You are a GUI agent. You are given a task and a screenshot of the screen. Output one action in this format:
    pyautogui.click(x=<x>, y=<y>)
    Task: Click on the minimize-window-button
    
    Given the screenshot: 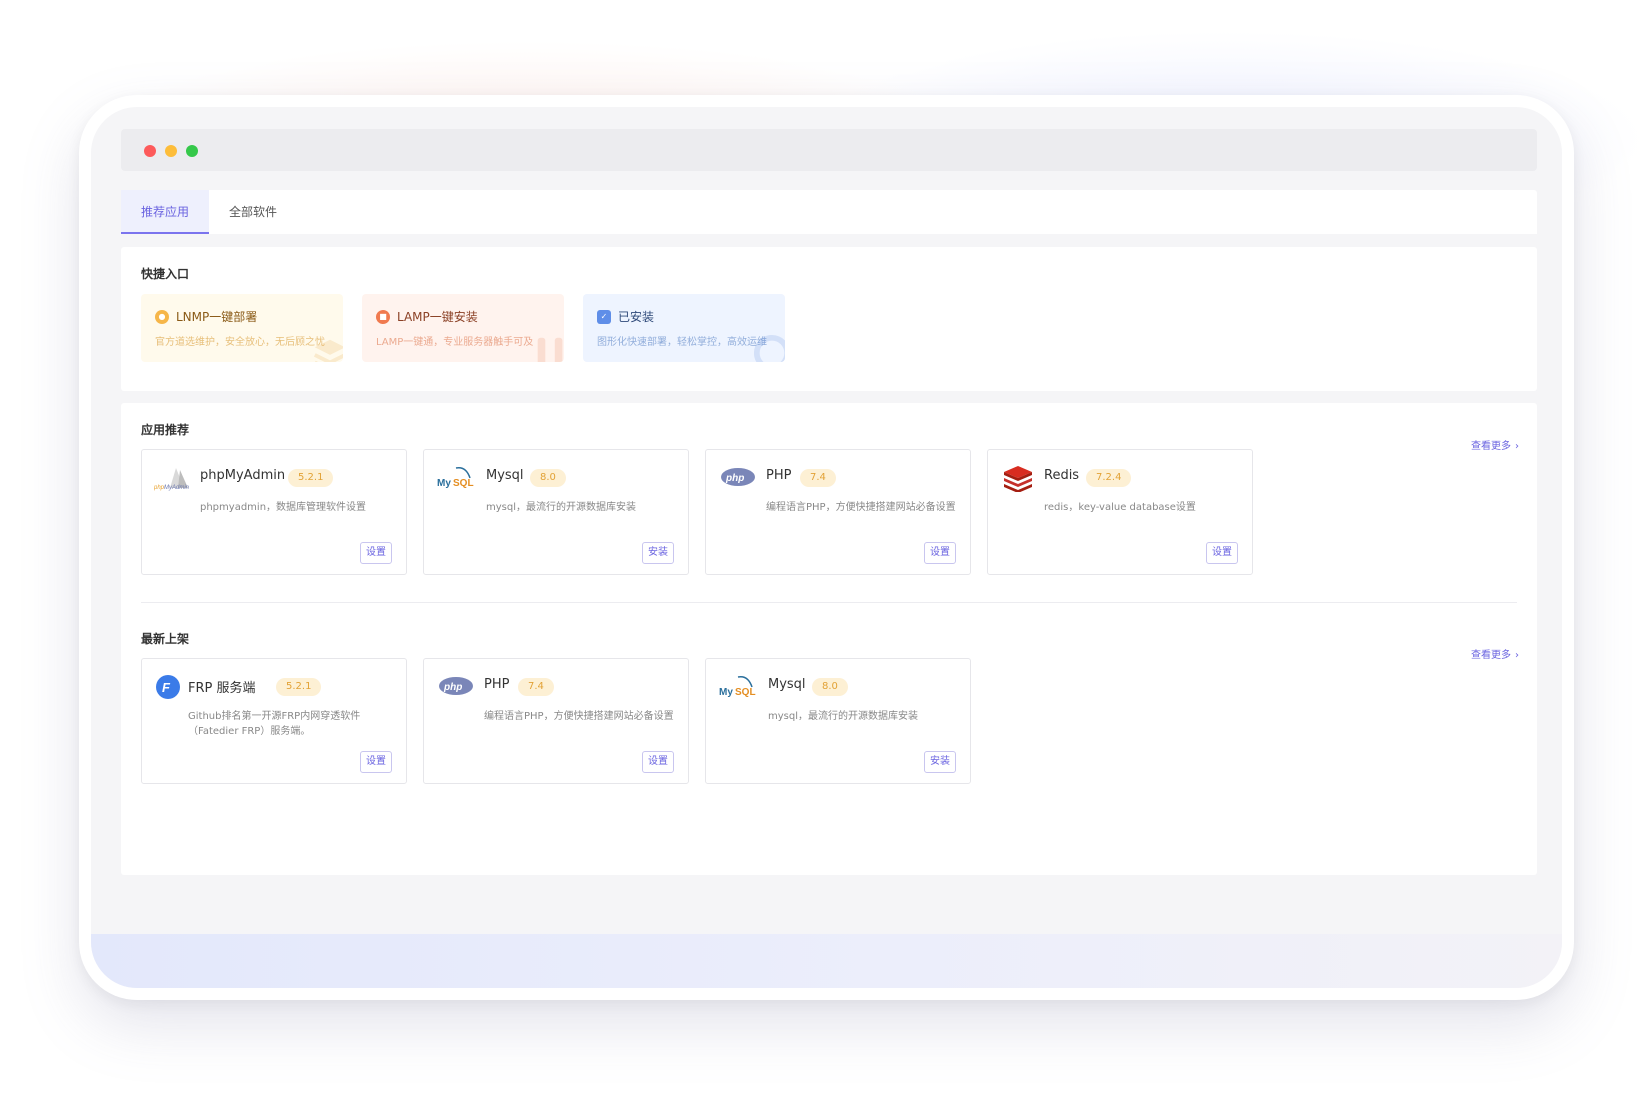 What is the action you would take?
    pyautogui.click(x=171, y=151)
    